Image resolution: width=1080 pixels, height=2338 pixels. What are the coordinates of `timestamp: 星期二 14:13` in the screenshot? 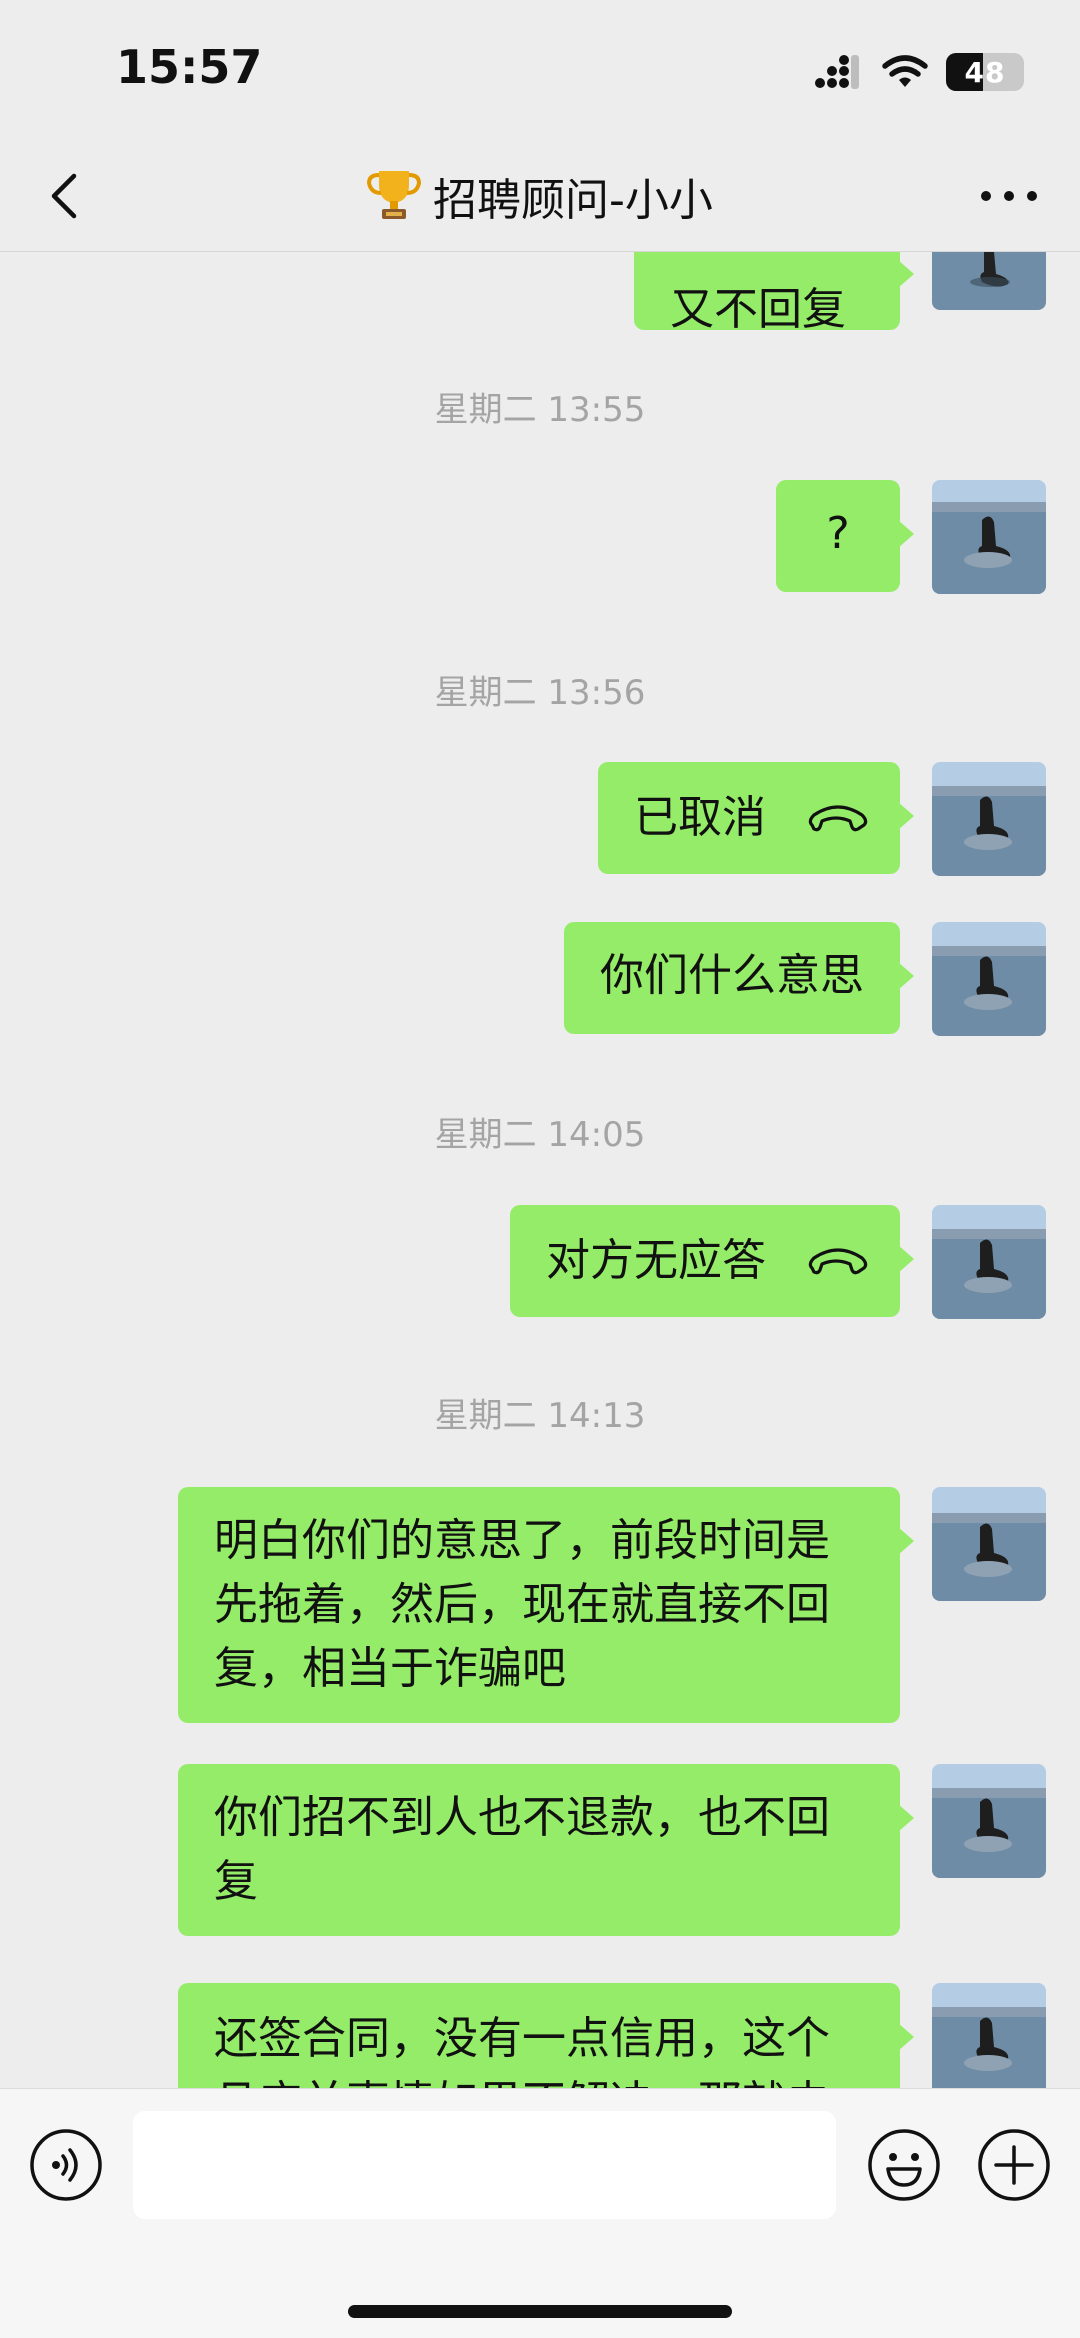 It's located at (540, 1416).